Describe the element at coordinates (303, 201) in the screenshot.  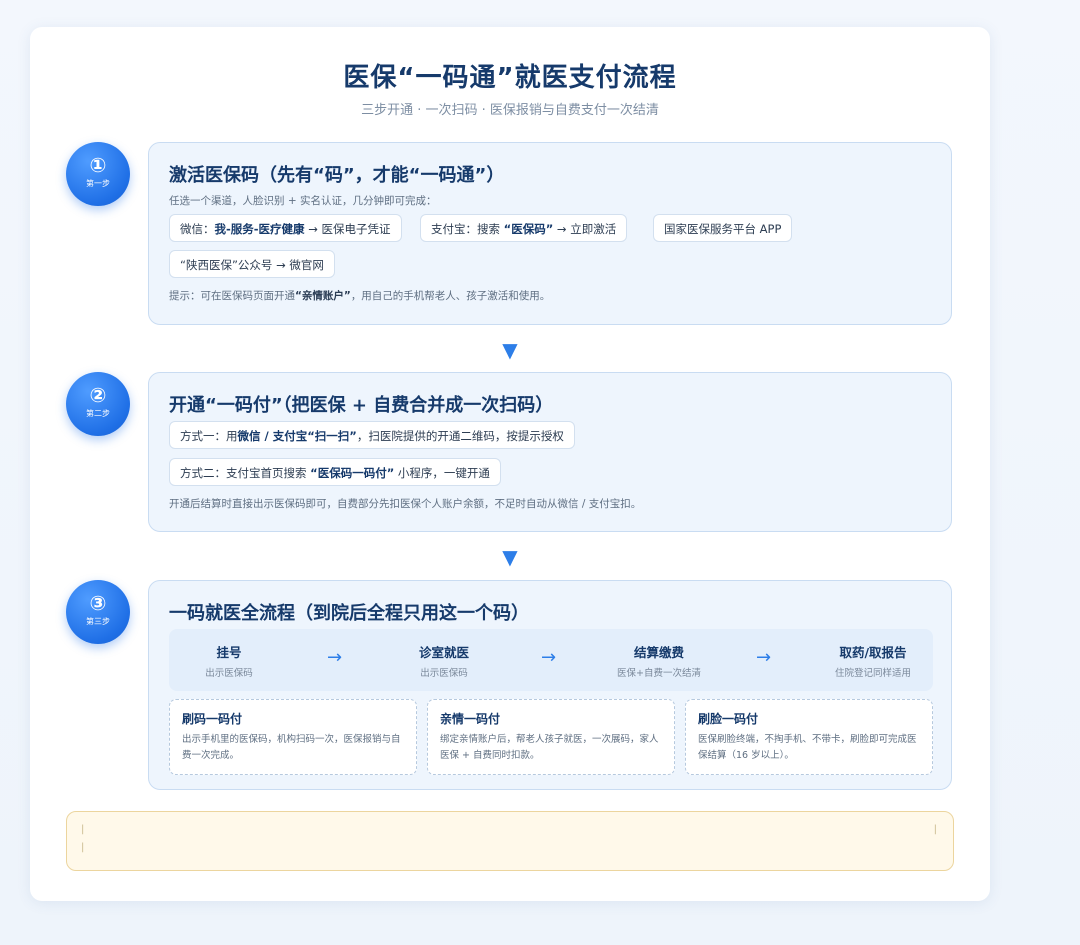
I see `step-1-intro: 任选一个渠道，人脸识别 + 实名认证，几分钟即可完成：` at that location.